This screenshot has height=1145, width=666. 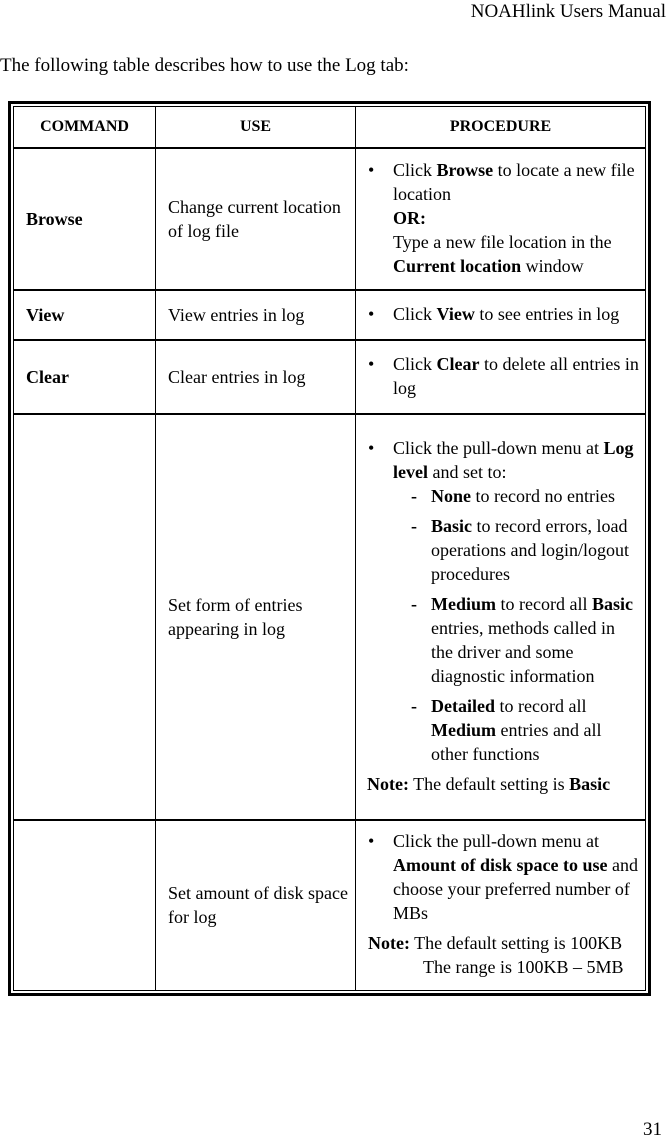 I want to click on note-continuation: The range is 100KB – 5MB, so click(x=523, y=967).